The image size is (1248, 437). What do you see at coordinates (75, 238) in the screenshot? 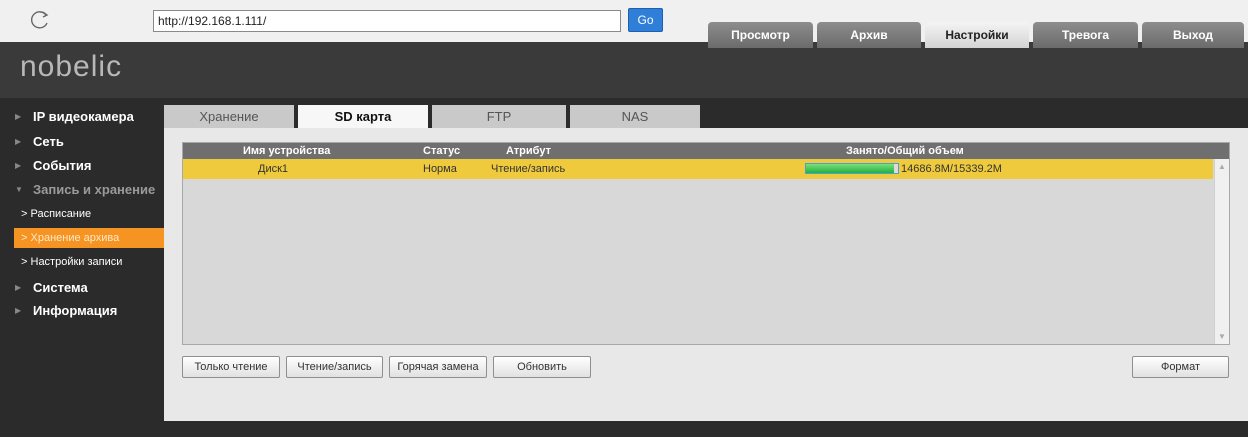
I see `sidebar-subitem-label: Хранение архива` at bounding box center [75, 238].